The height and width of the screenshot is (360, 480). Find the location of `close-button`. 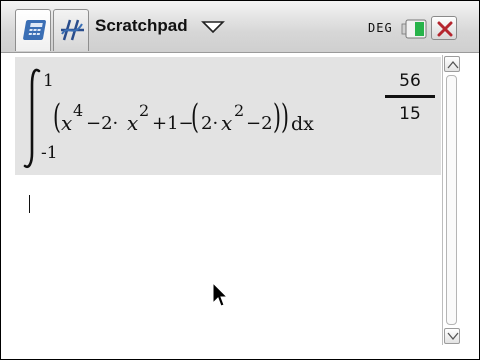

close-button is located at coordinates (444, 28).